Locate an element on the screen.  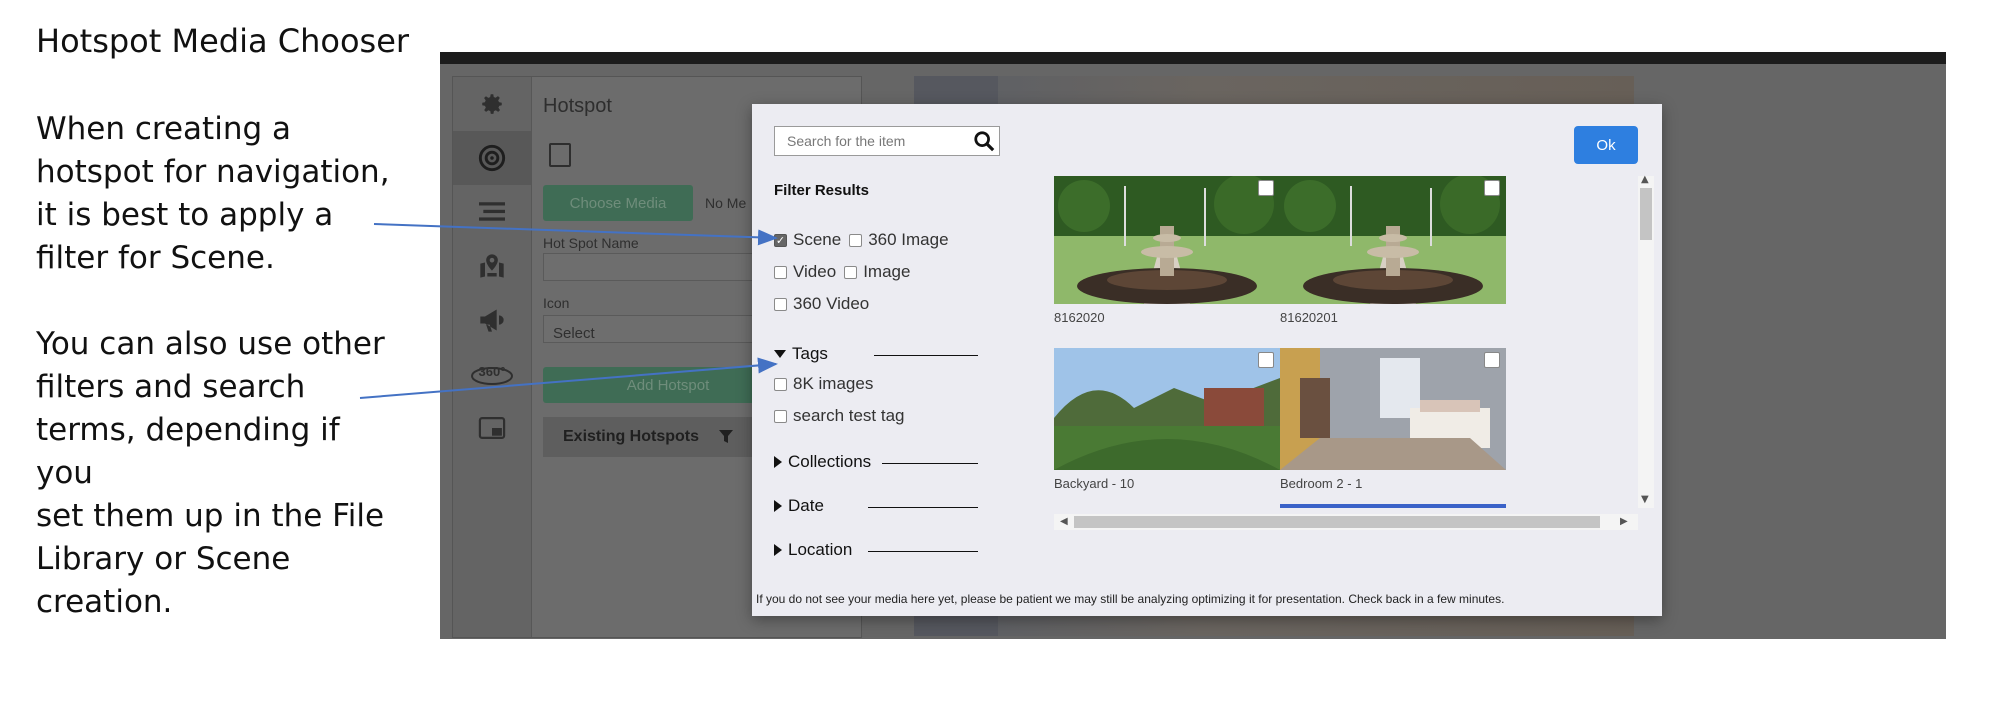
360-video-label: 360 Video is located at coordinates (831, 303).